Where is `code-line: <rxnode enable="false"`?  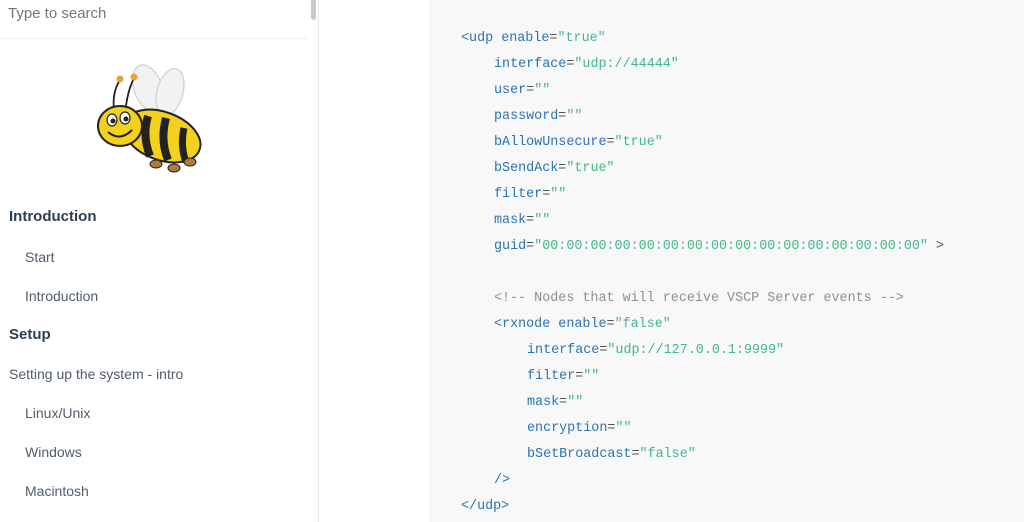 code-line: <rxnode enable="false" is located at coordinates (582, 325).